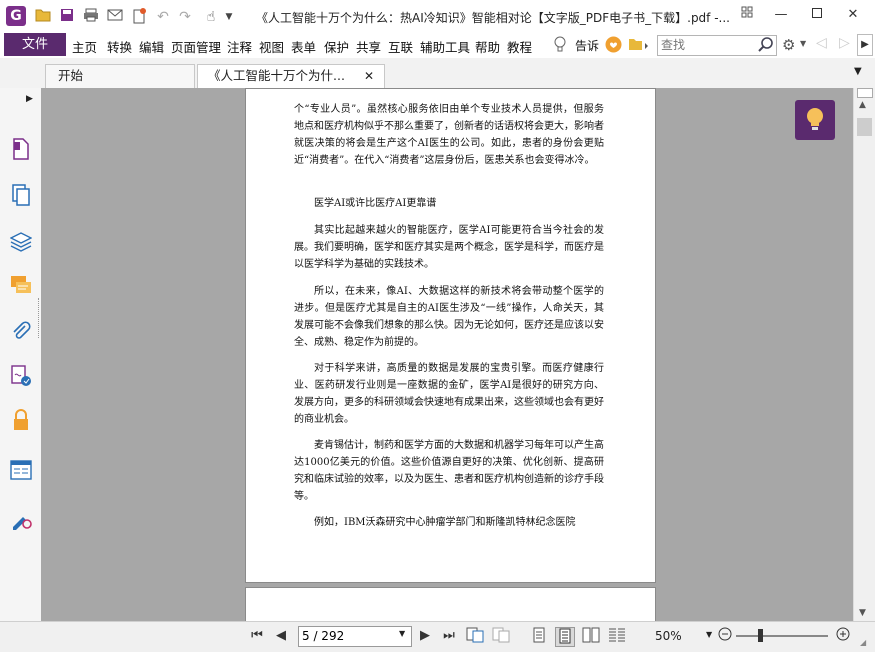 The width and height of the screenshot is (875, 652). Describe the element at coordinates (84, 46) in the screenshot. I see `menu-home: 主页` at that location.